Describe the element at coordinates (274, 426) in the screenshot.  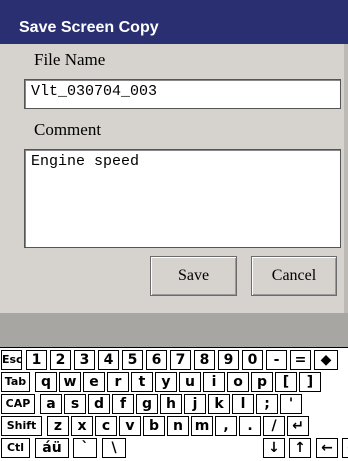
I see `key-slash: /` at that location.